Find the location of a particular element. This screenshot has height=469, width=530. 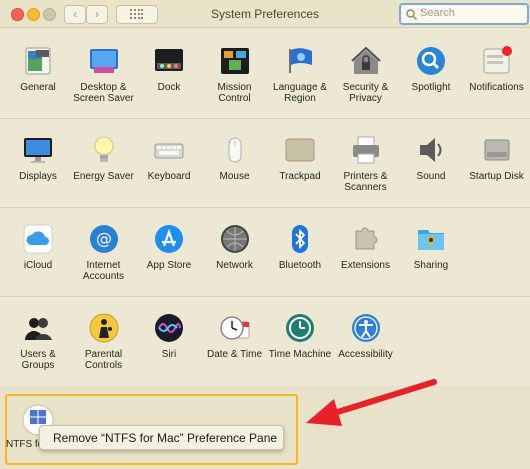

siri-icon is located at coordinates (169, 328).